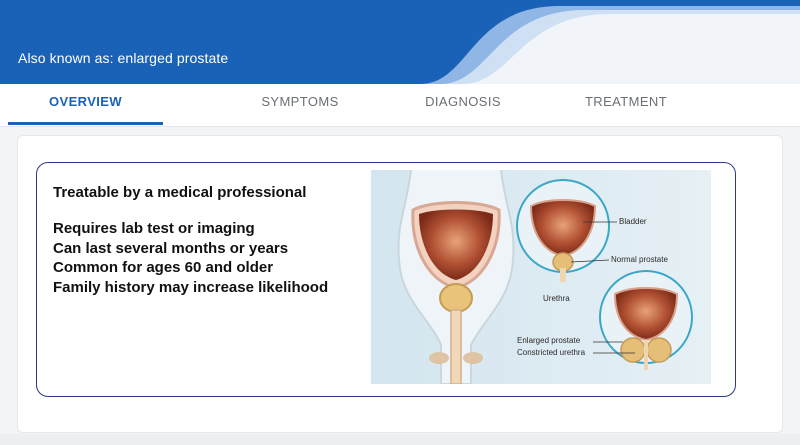 The image size is (800, 445). What do you see at coordinates (551, 352) in the screenshot?
I see `label-constricted-urethra: Constricted urethra` at bounding box center [551, 352].